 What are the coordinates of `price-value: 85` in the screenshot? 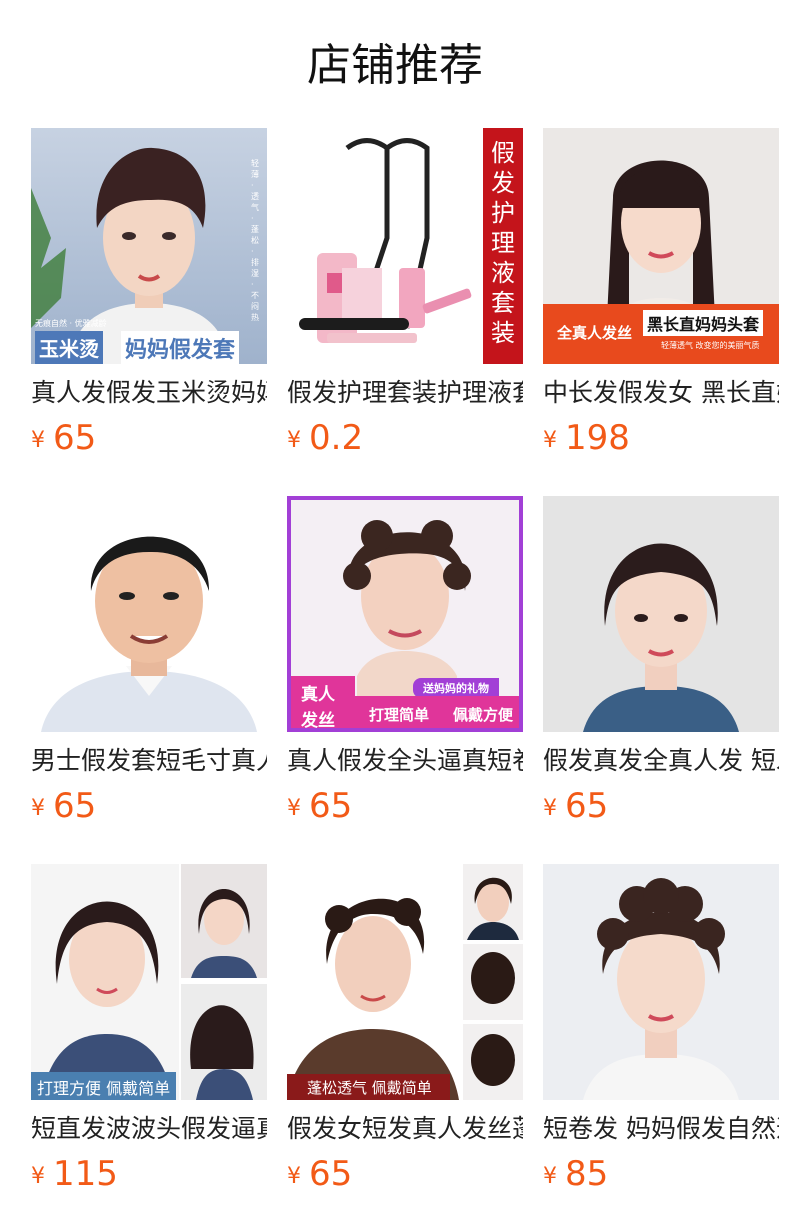 It's located at (587, 1174).